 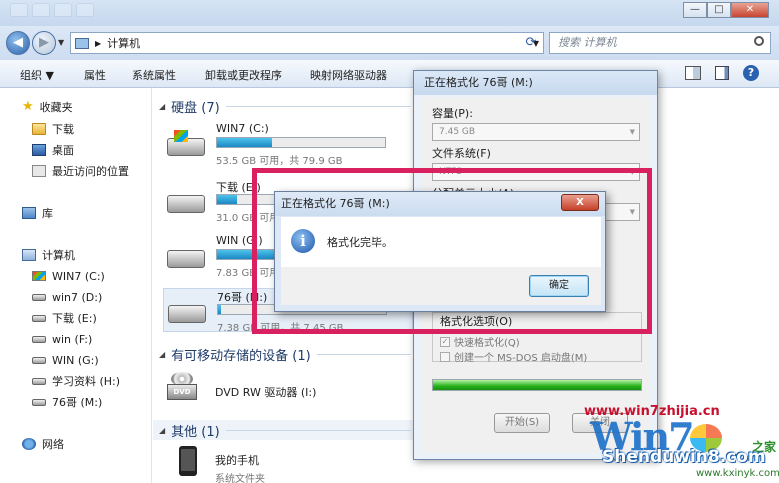 I want to click on phone-icon, so click(x=188, y=461).